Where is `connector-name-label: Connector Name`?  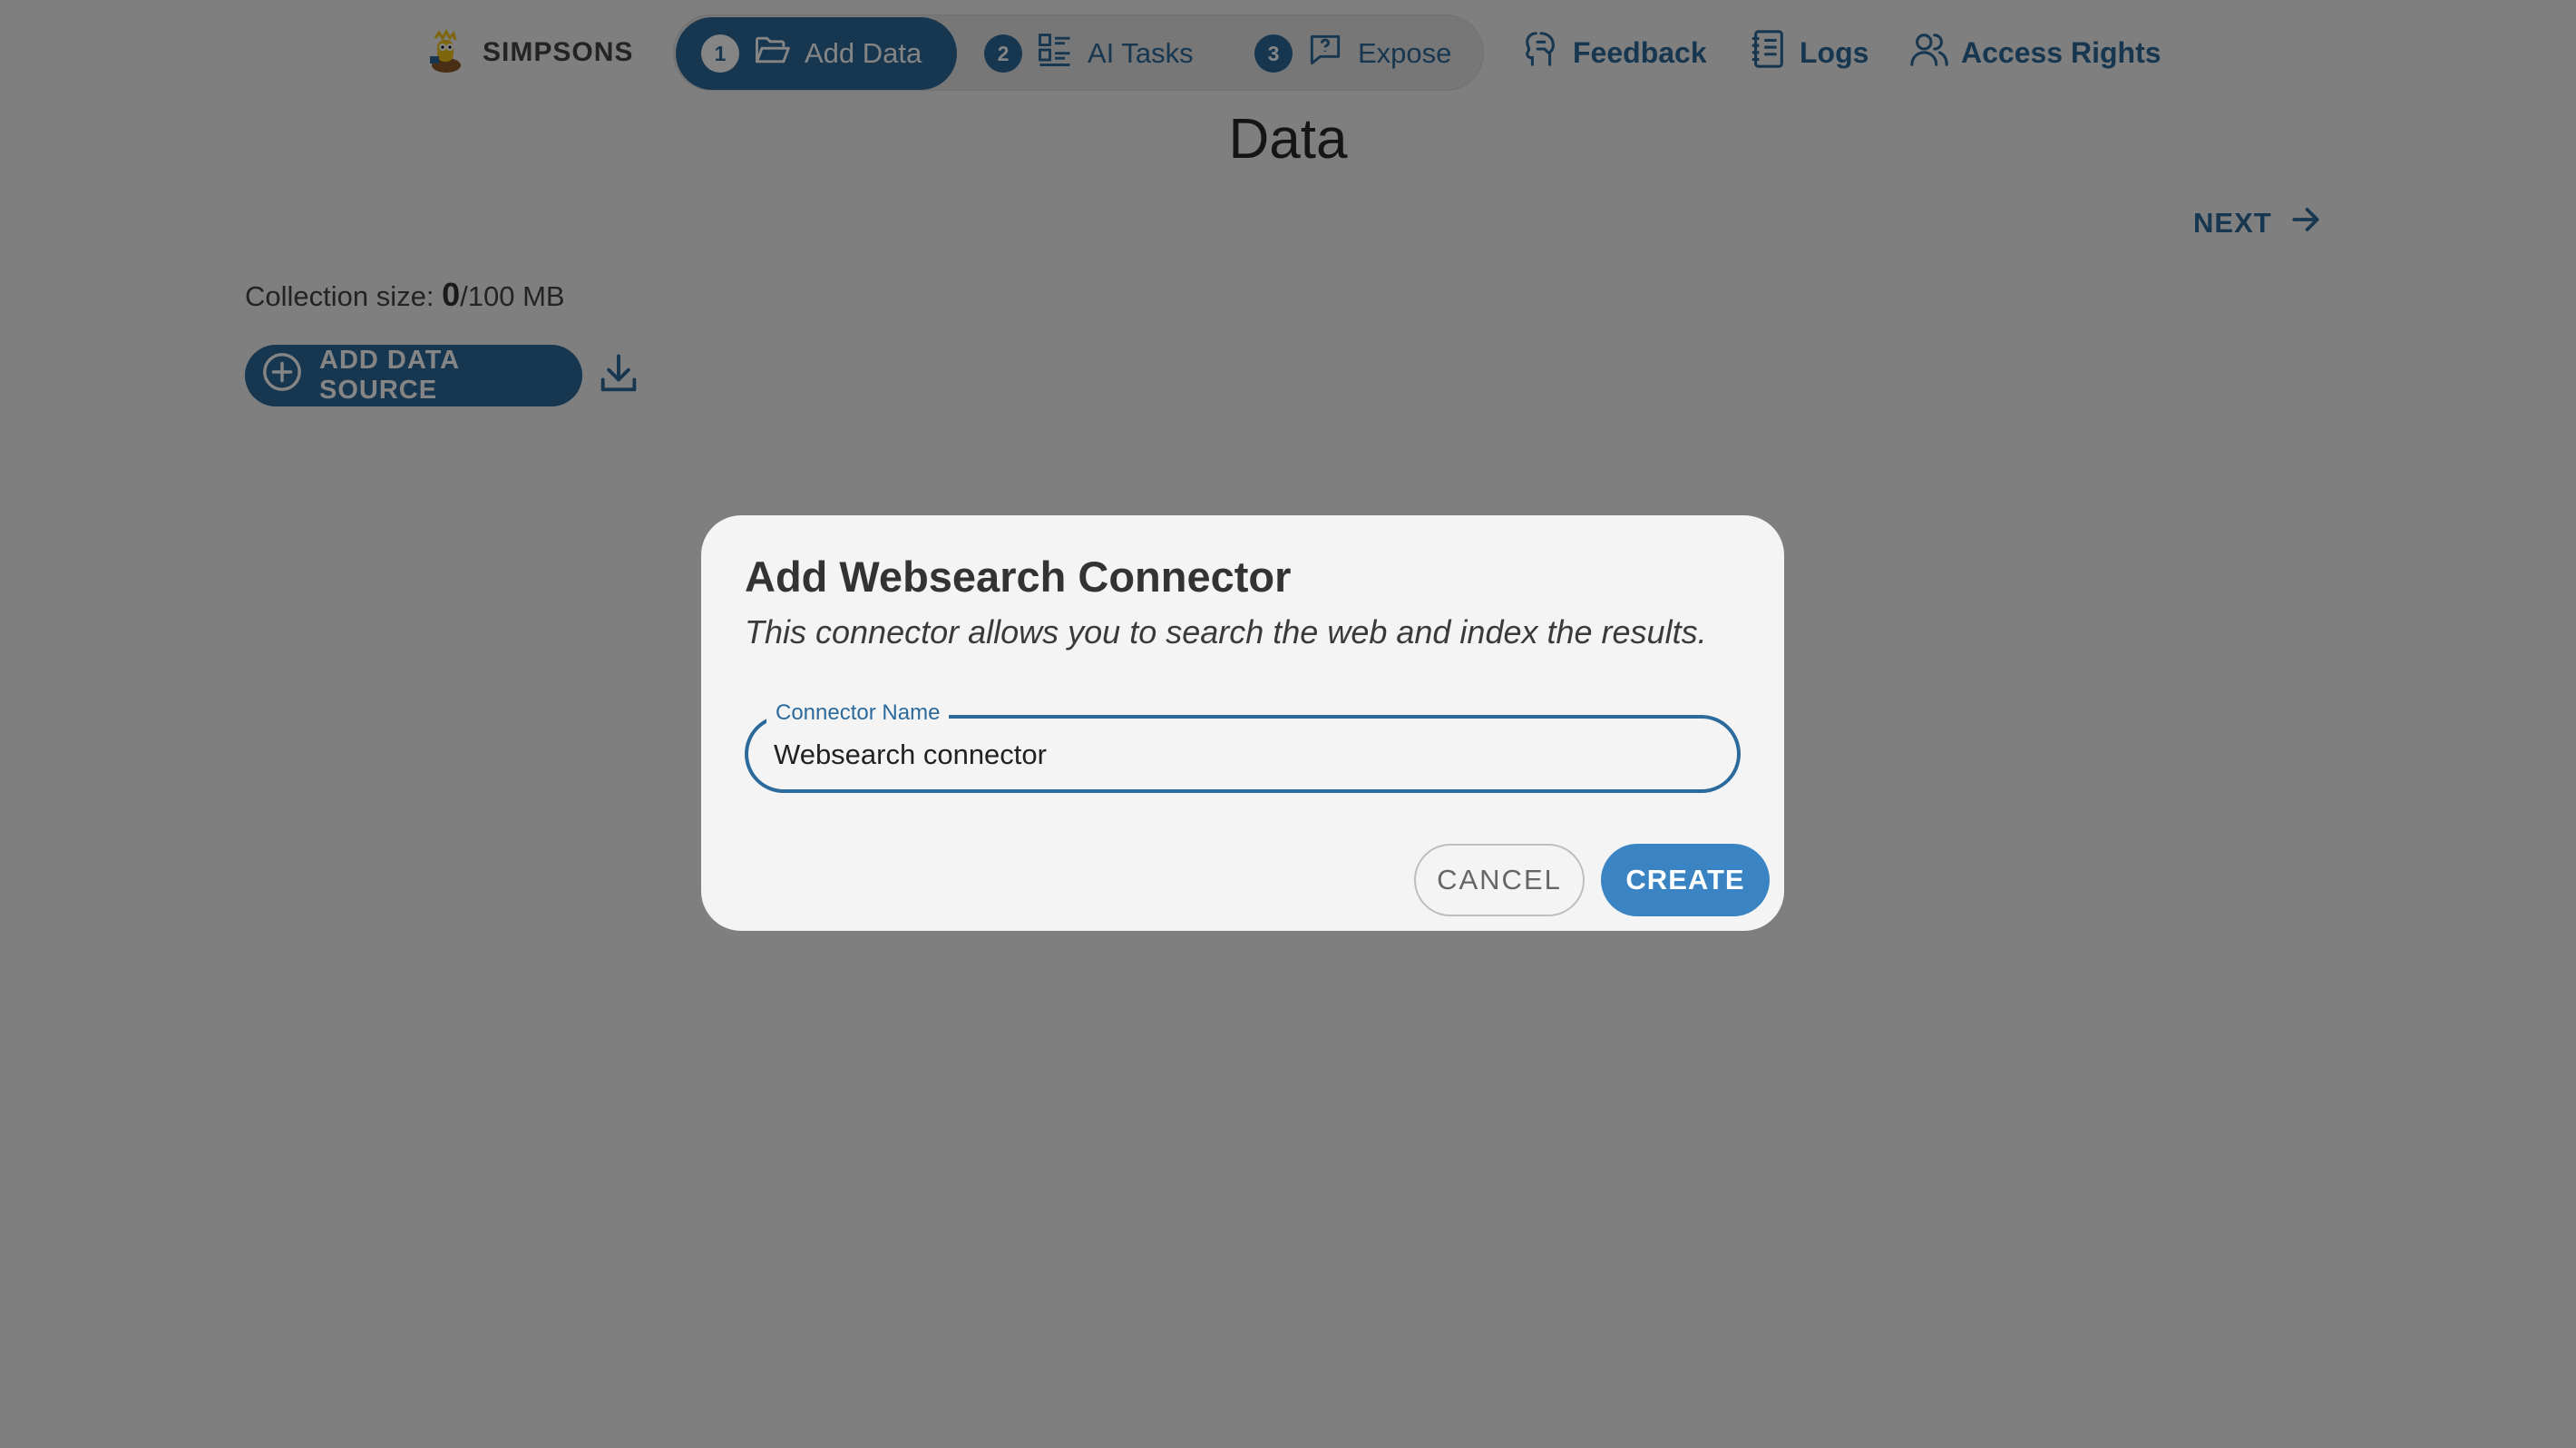 connector-name-label: Connector Name is located at coordinates (858, 713).